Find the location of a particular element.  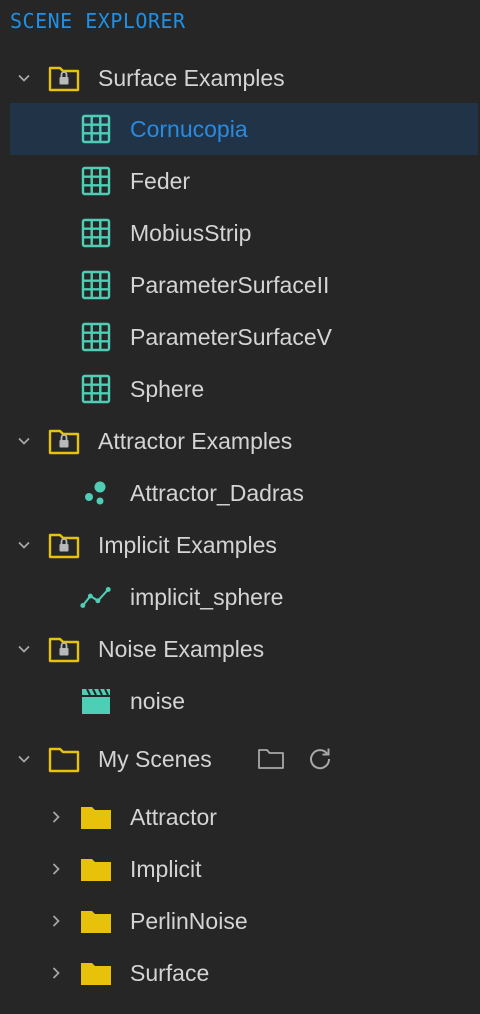

tree-folder-surface: Surface is located at coordinates (240, 973).